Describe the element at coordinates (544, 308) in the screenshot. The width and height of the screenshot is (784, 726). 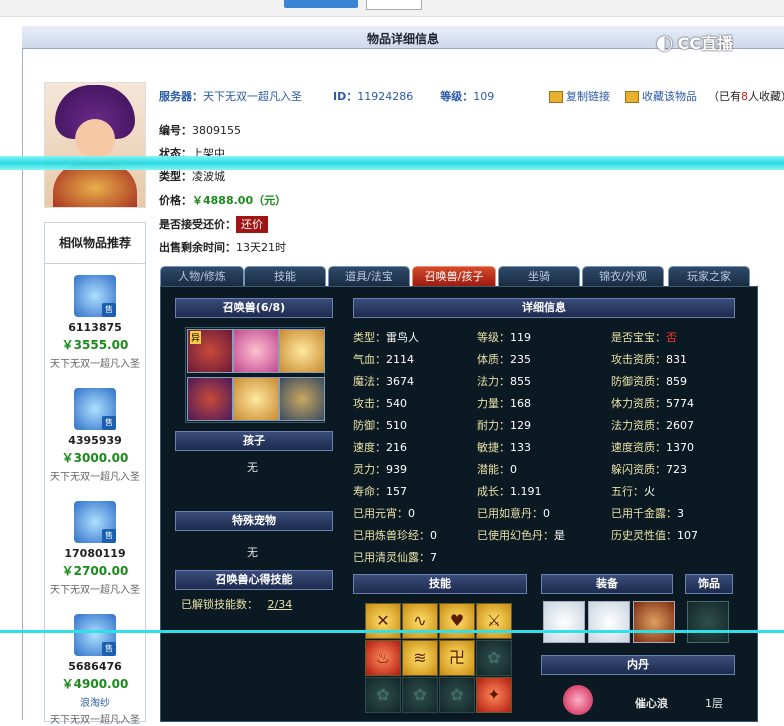
I see `detail-section-title: 详细信息` at that location.